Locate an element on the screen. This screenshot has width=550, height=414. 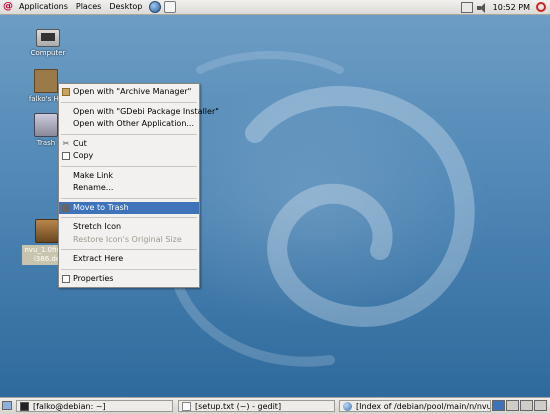
package-icon is located at coordinates (47, 231).